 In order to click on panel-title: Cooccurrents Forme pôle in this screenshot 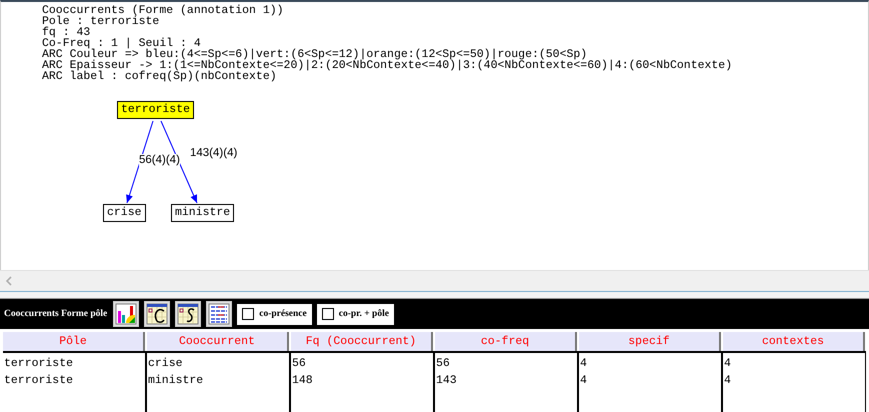, I will do `click(56, 314)`.